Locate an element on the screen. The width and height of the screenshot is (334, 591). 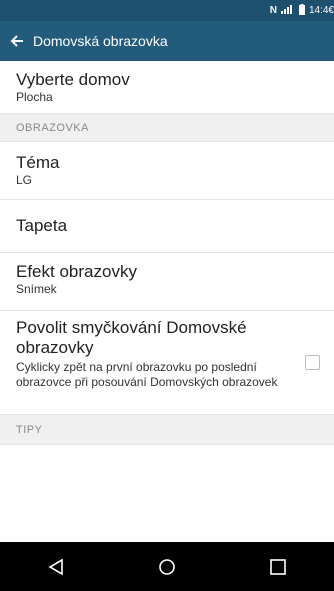
section-header-tips: TIPY is located at coordinates (167, 430).